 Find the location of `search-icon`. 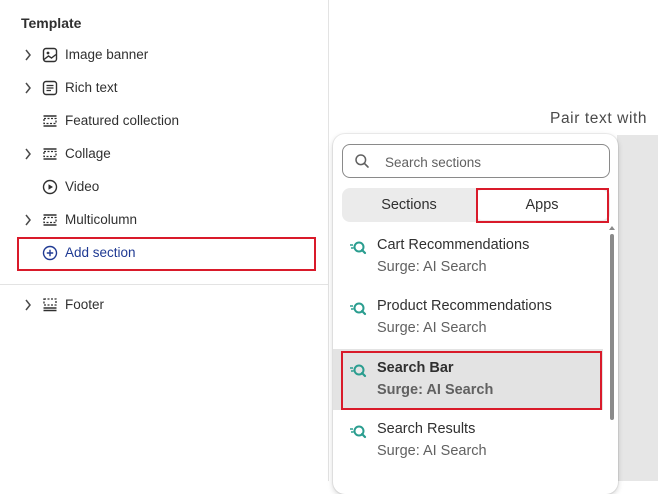

search-icon is located at coordinates (362, 161).